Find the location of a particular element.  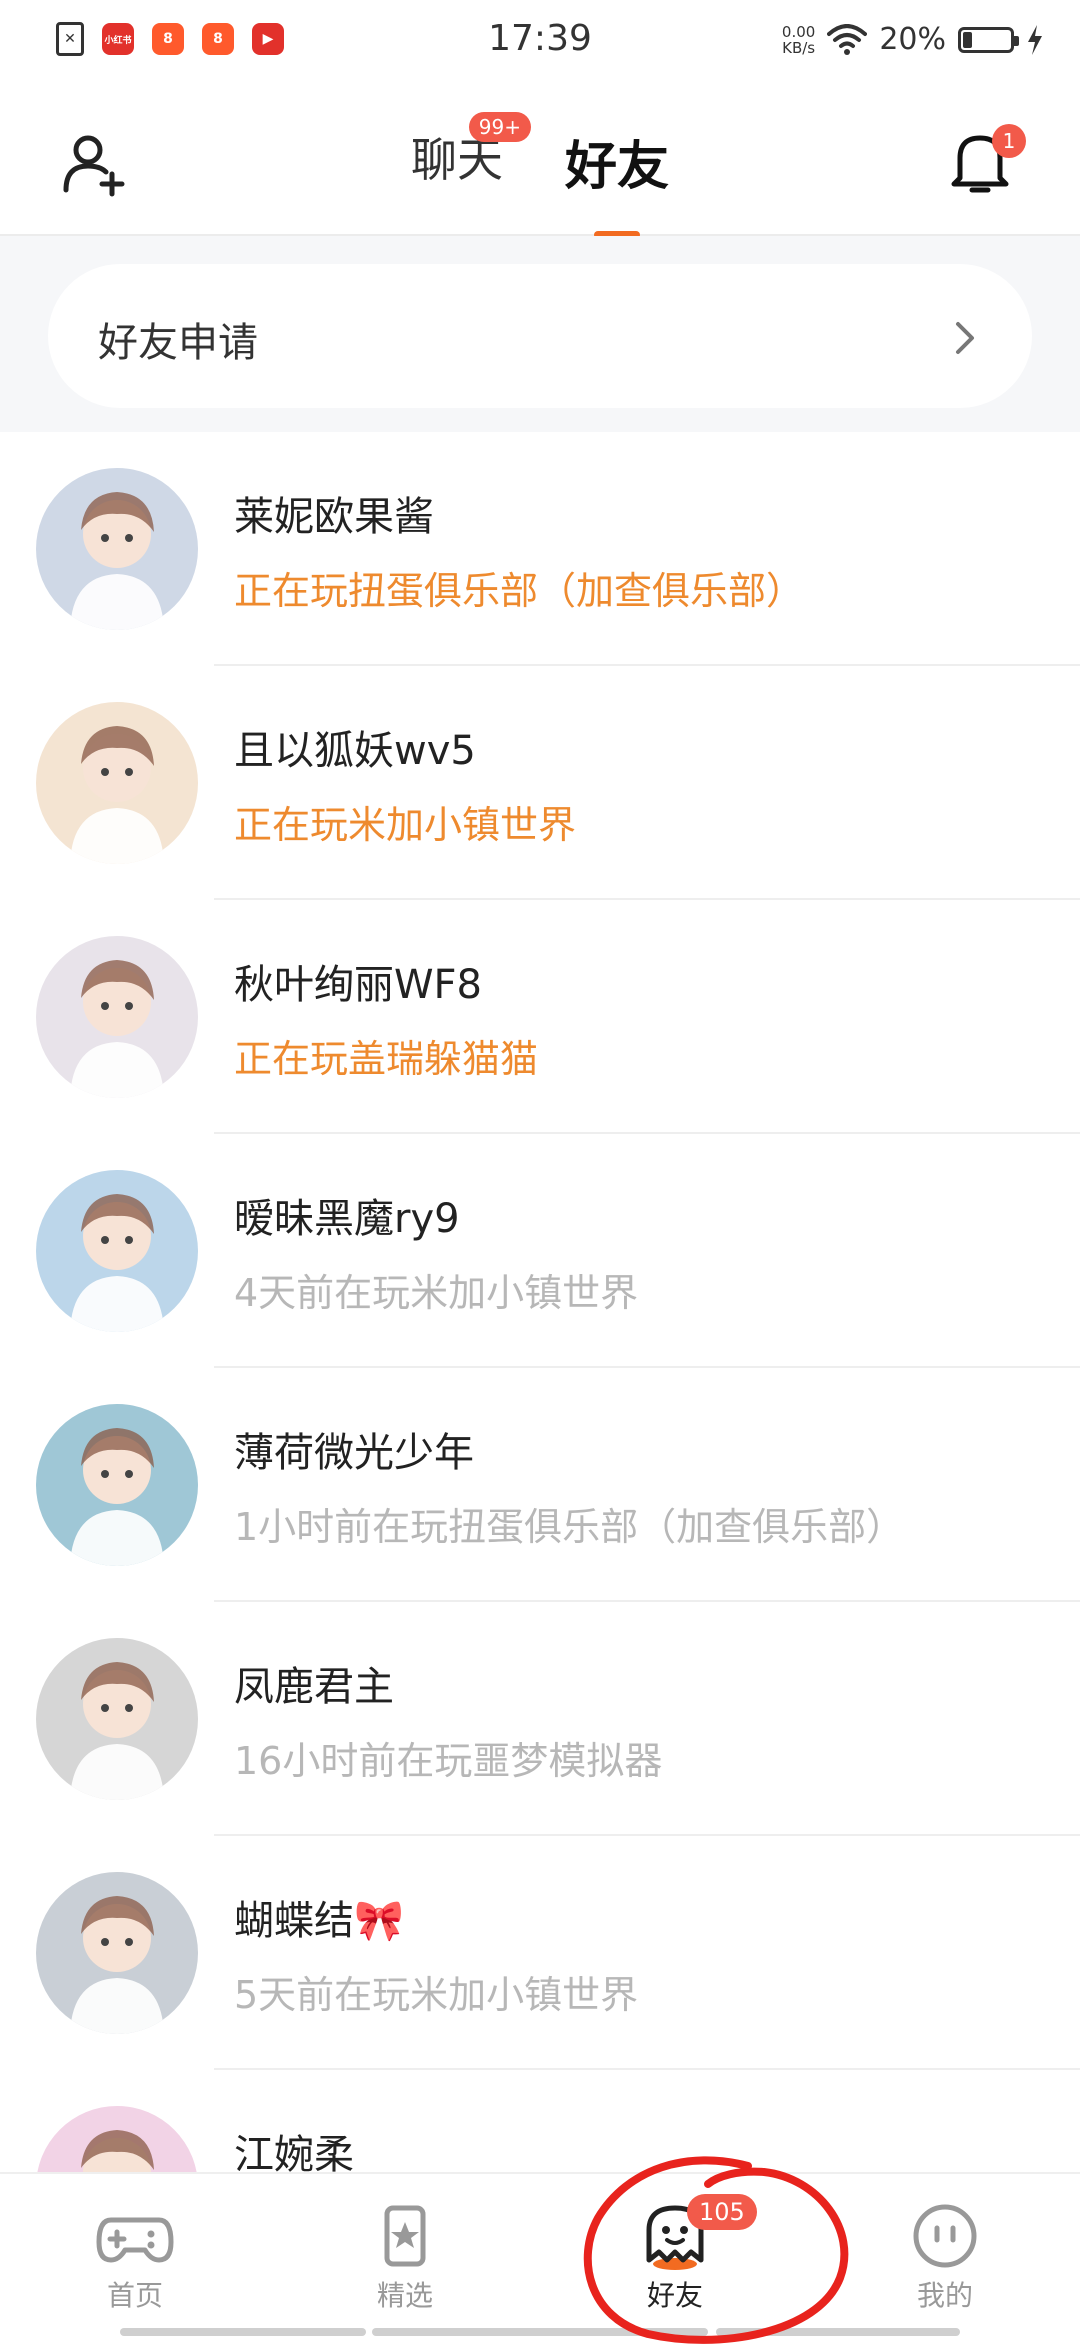

bottom-nav: 首页 精选 好友 105 我的 is located at coordinates (540, 2257).